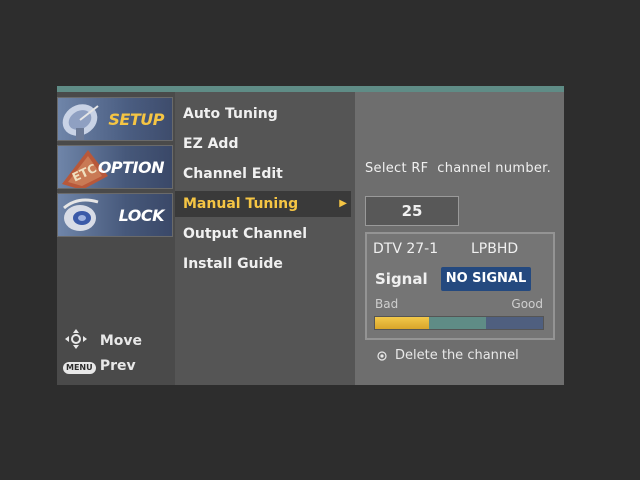 This screenshot has width=640, height=480. I want to click on lock-icon, so click(81, 214).